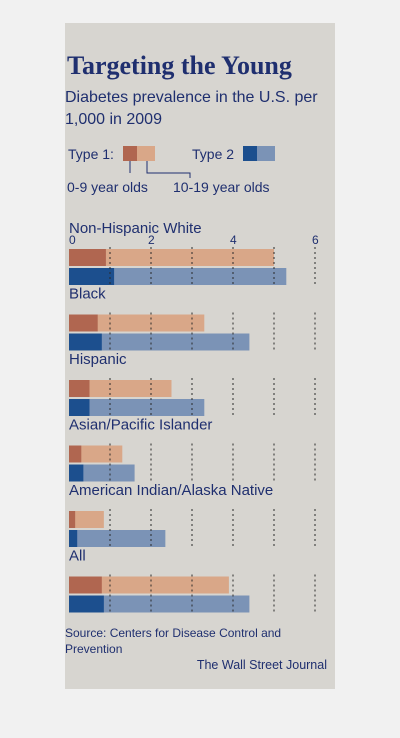 The height and width of the screenshot is (738, 400). I want to click on legend-swatch-type1-old, so click(146, 153).